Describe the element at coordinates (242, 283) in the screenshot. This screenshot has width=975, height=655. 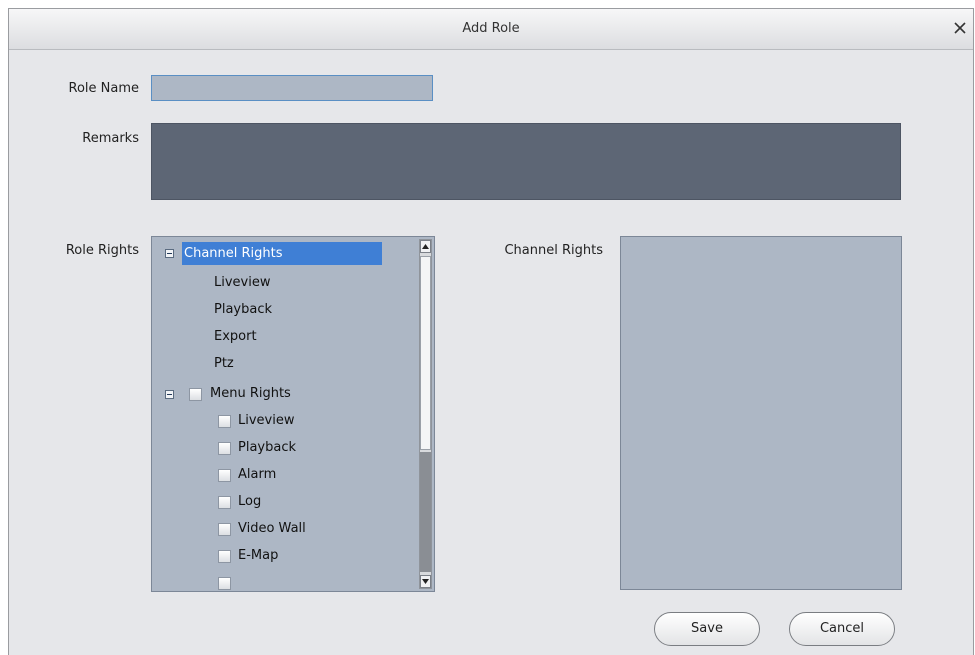
I see `tree-item-channel-liveview: Liveview` at that location.